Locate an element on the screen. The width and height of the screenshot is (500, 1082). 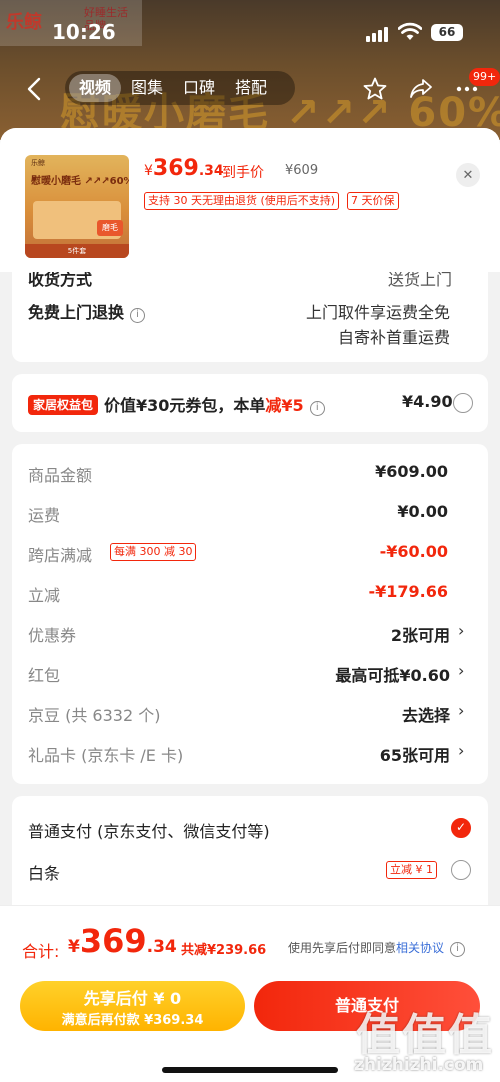
benefit-radio is located at coordinates (463, 403).